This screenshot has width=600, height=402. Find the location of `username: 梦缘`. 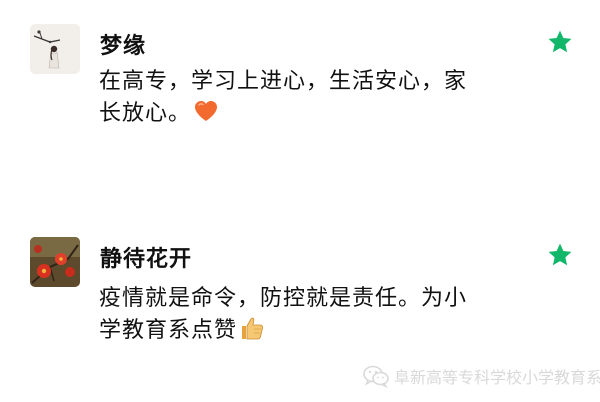

username: 梦缘 is located at coordinates (123, 44).